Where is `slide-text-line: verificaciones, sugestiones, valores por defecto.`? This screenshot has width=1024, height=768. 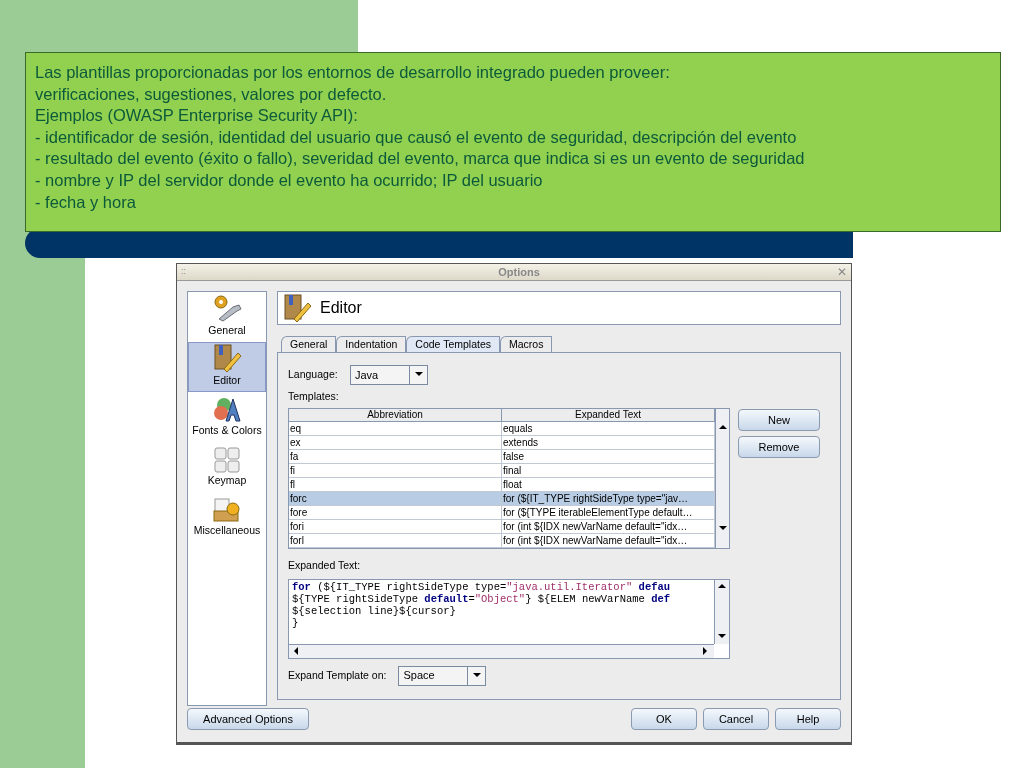
slide-text-line: verificaciones, sugestiones, valores por defecto. is located at coordinates (211, 94).